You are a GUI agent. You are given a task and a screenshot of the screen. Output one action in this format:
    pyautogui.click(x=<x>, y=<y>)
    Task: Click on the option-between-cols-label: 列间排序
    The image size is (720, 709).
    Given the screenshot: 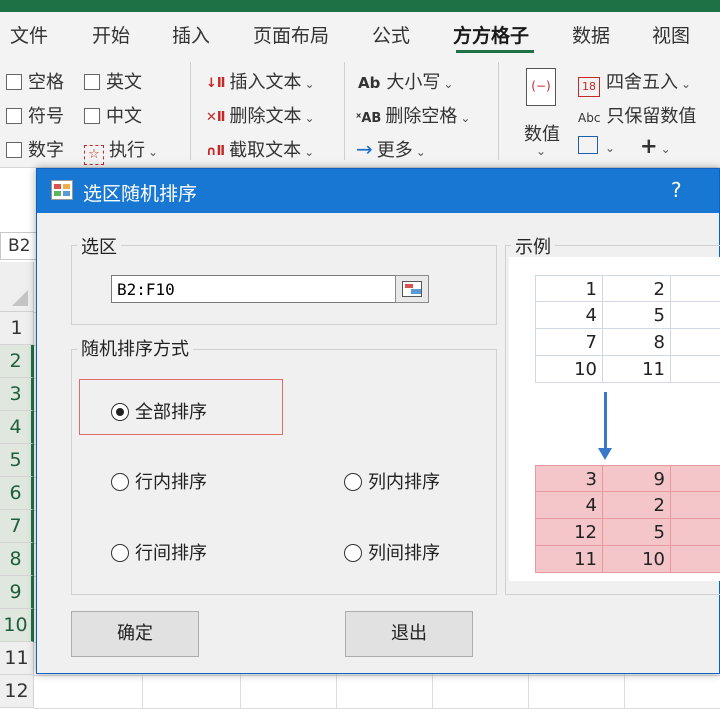 What is the action you would take?
    pyautogui.click(x=404, y=553)
    